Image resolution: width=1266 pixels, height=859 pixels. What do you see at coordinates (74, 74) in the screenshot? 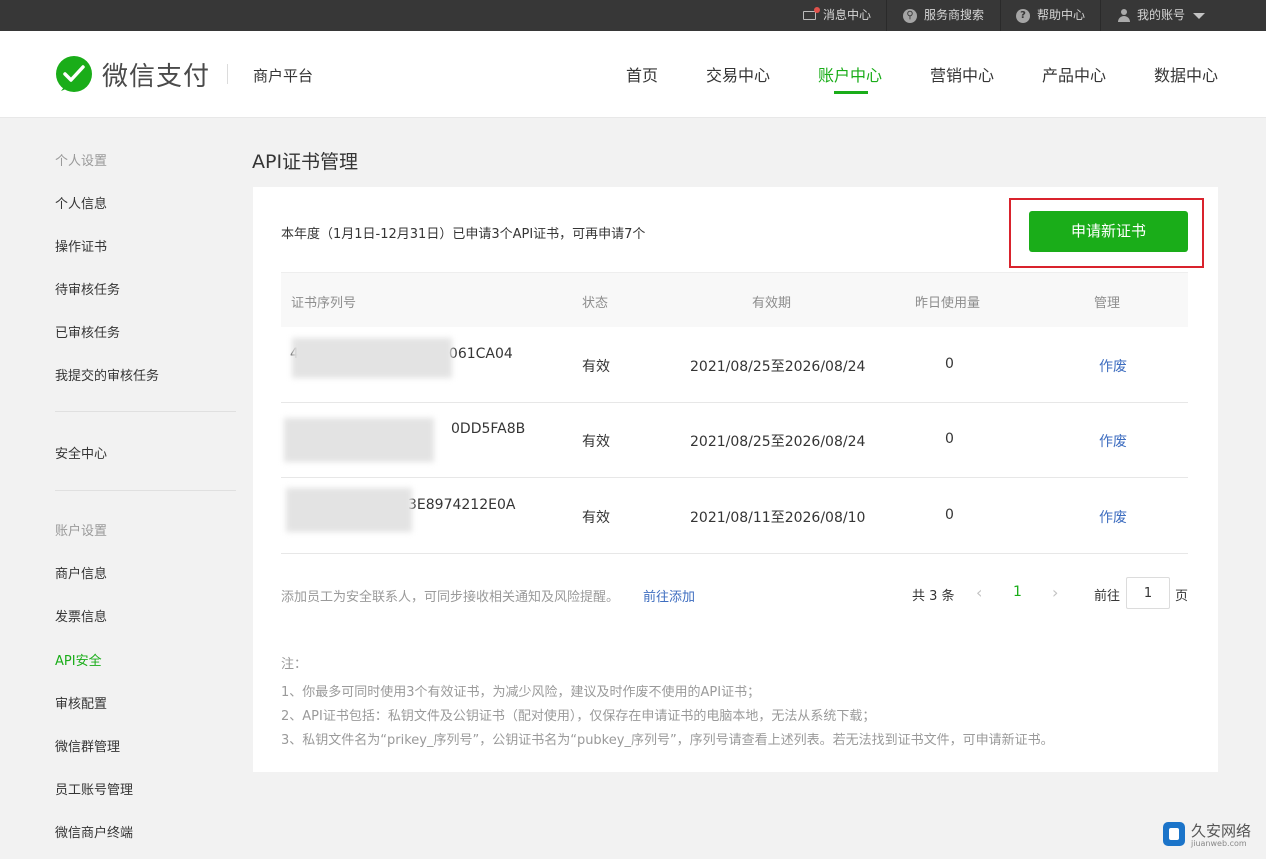
I see `wechat-pay-icon` at bounding box center [74, 74].